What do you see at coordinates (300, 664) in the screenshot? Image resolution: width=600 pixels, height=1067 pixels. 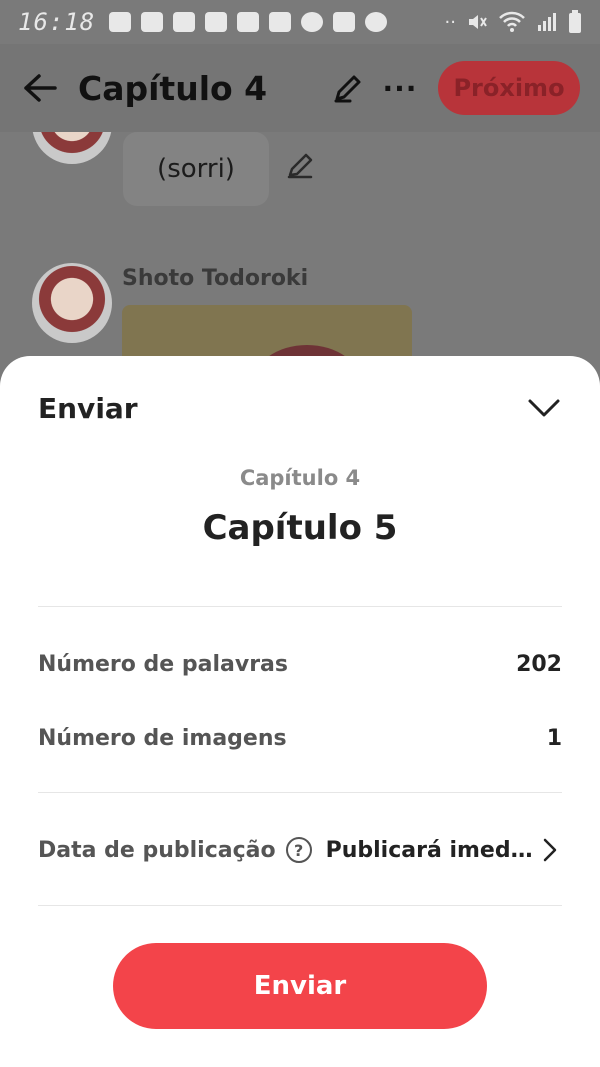 I see `word-count-row: Número de palavras 202` at bounding box center [300, 664].